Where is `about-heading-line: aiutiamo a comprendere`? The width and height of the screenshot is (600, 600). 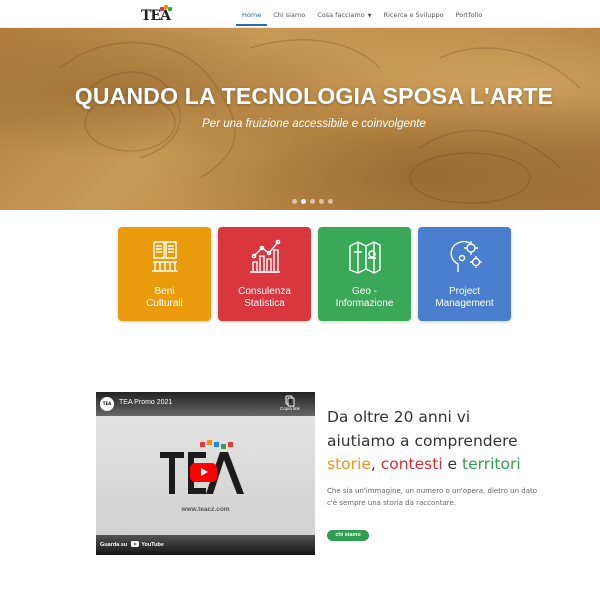
about-heading-line: aiutiamo a comprendere is located at coordinates (422, 441).